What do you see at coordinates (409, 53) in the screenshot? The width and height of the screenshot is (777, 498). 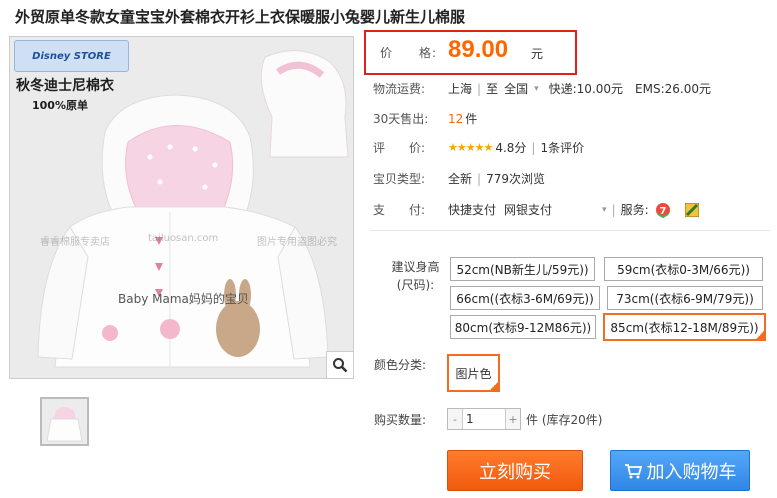 I see `price-label: 价 格:` at bounding box center [409, 53].